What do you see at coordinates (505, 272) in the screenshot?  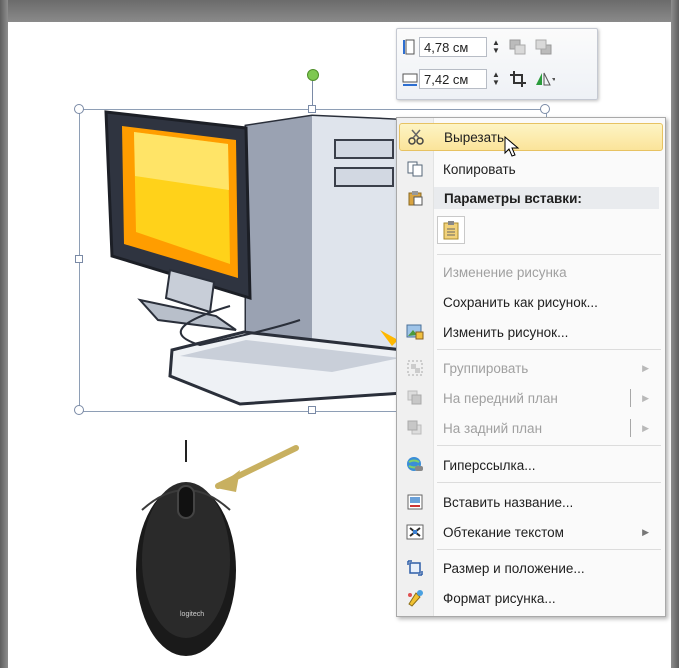 I see `menu-label-change-picture: Изменение рисунка` at bounding box center [505, 272].